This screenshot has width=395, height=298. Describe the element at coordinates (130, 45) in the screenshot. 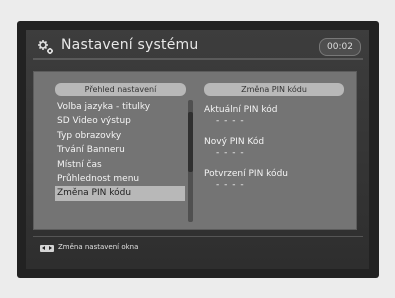

I see `page-title: Nastavení systému` at that location.